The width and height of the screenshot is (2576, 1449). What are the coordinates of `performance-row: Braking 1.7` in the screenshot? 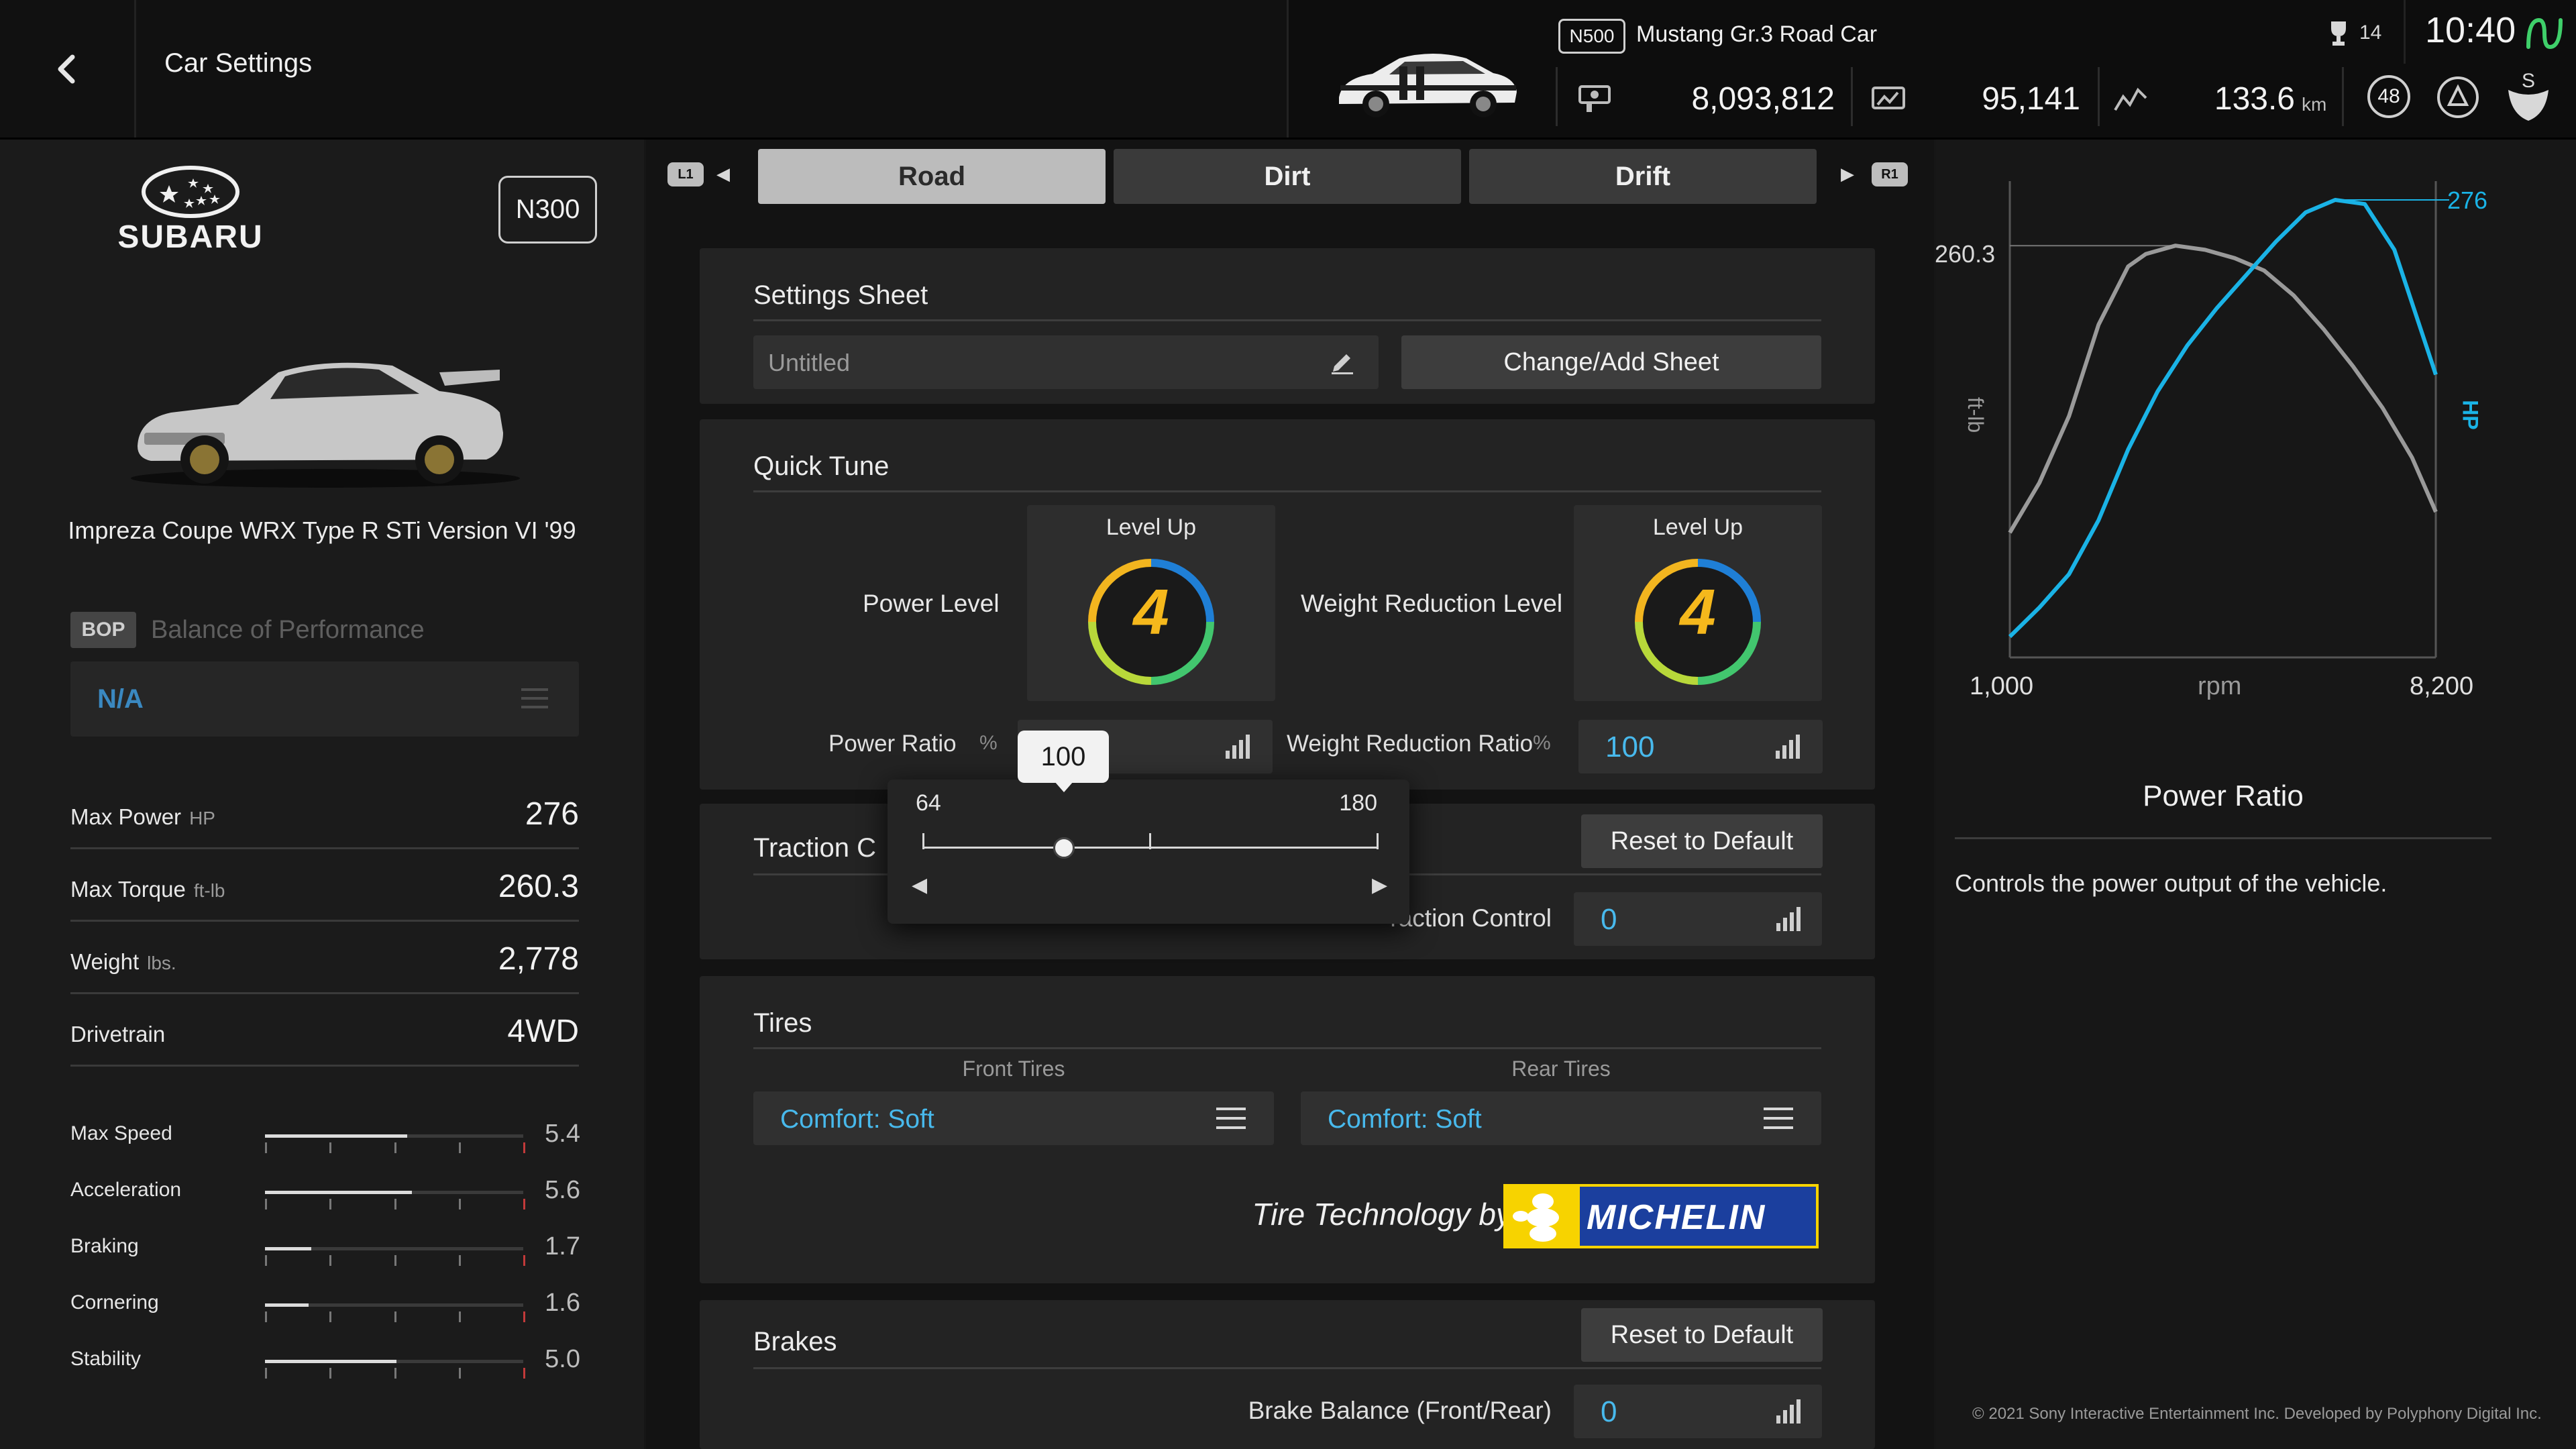 It's located at (325, 1251).